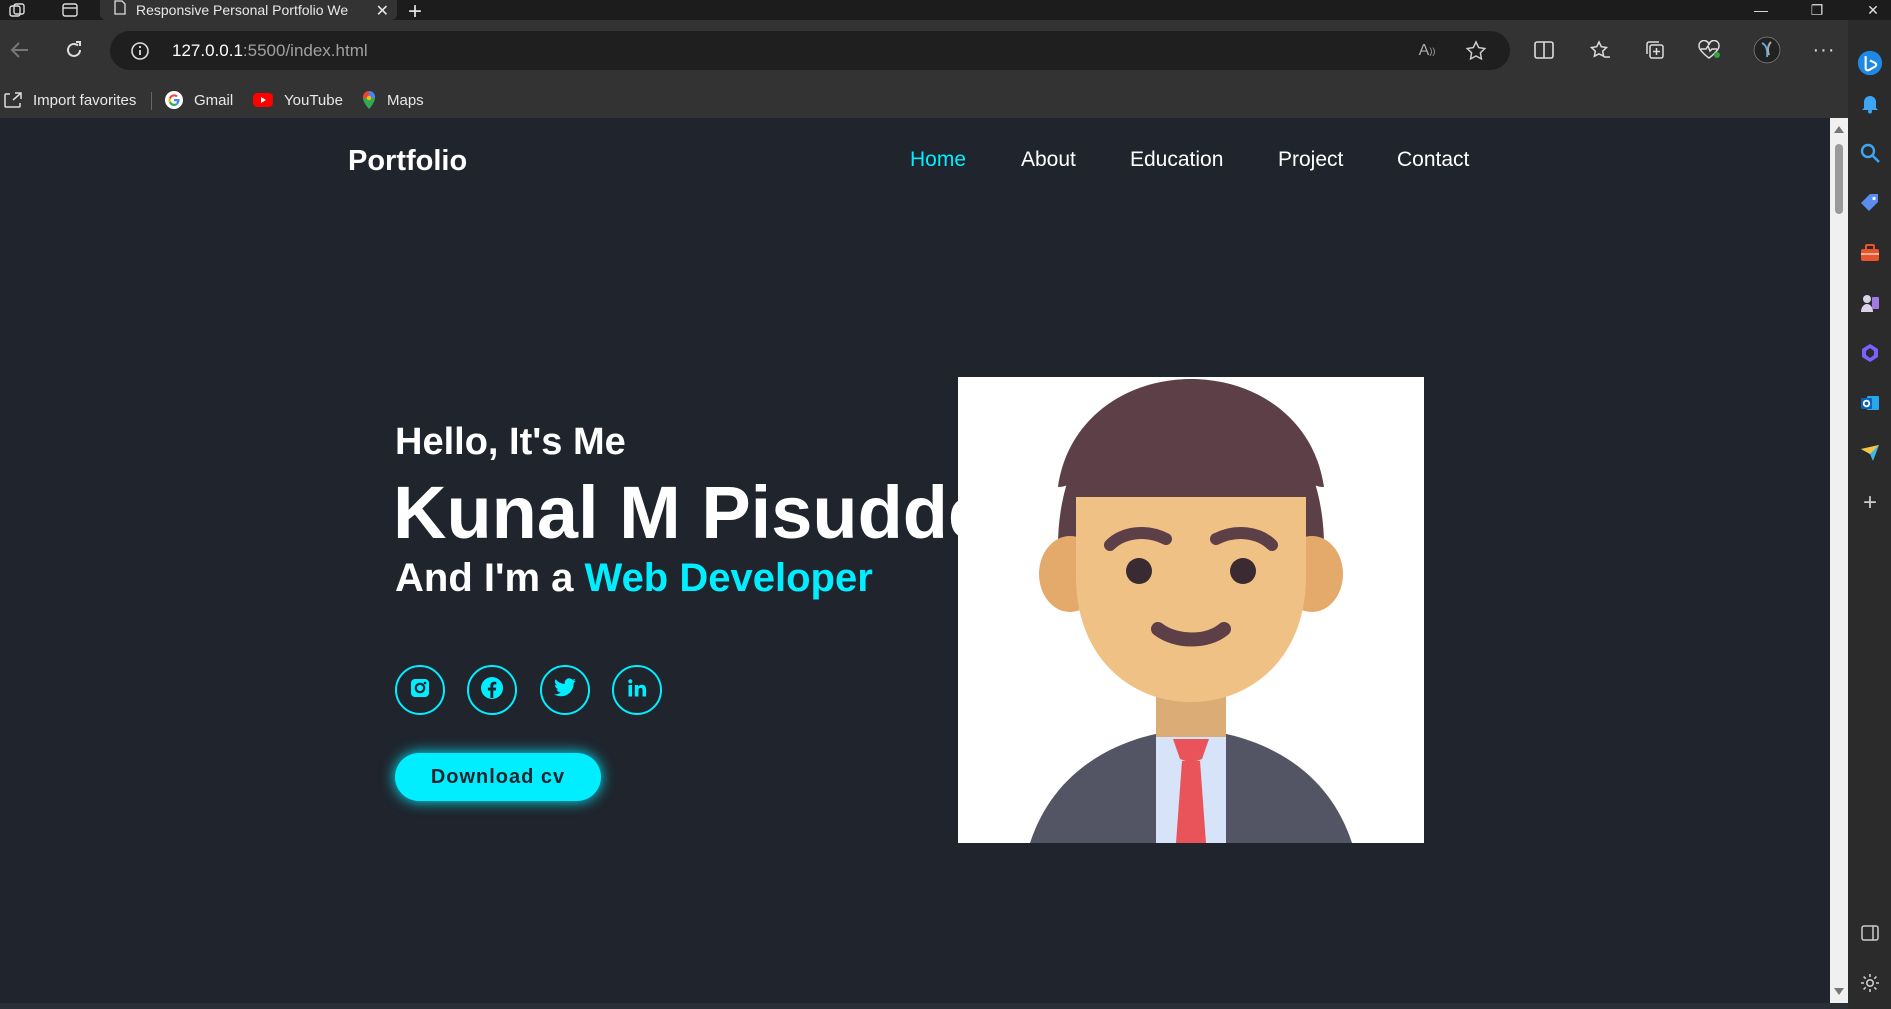 Image resolution: width=1891 pixels, height=1009 pixels. I want to click on collections-icon, so click(1655, 50).